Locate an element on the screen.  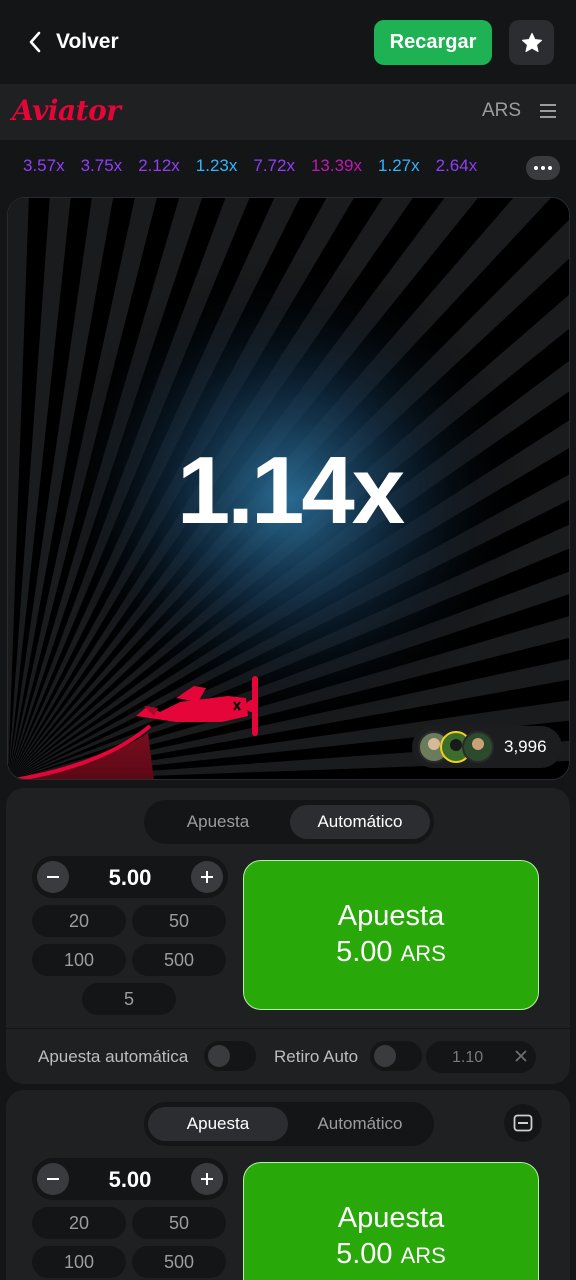
auto-settings-row: Apuesta automática Retiro Auto 1.10 is located at coordinates (288, 1056).